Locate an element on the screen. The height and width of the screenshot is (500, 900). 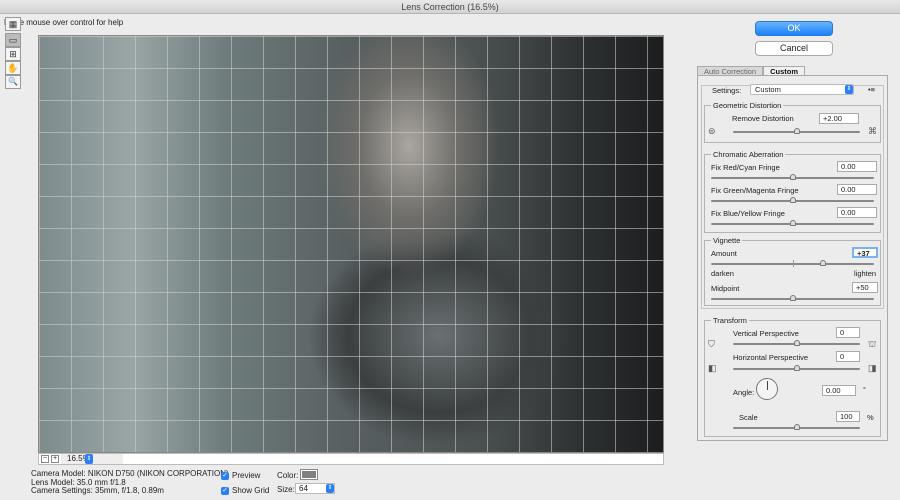
zoom-dropdown-icon: ⇕ is located at coordinates (89, 459).